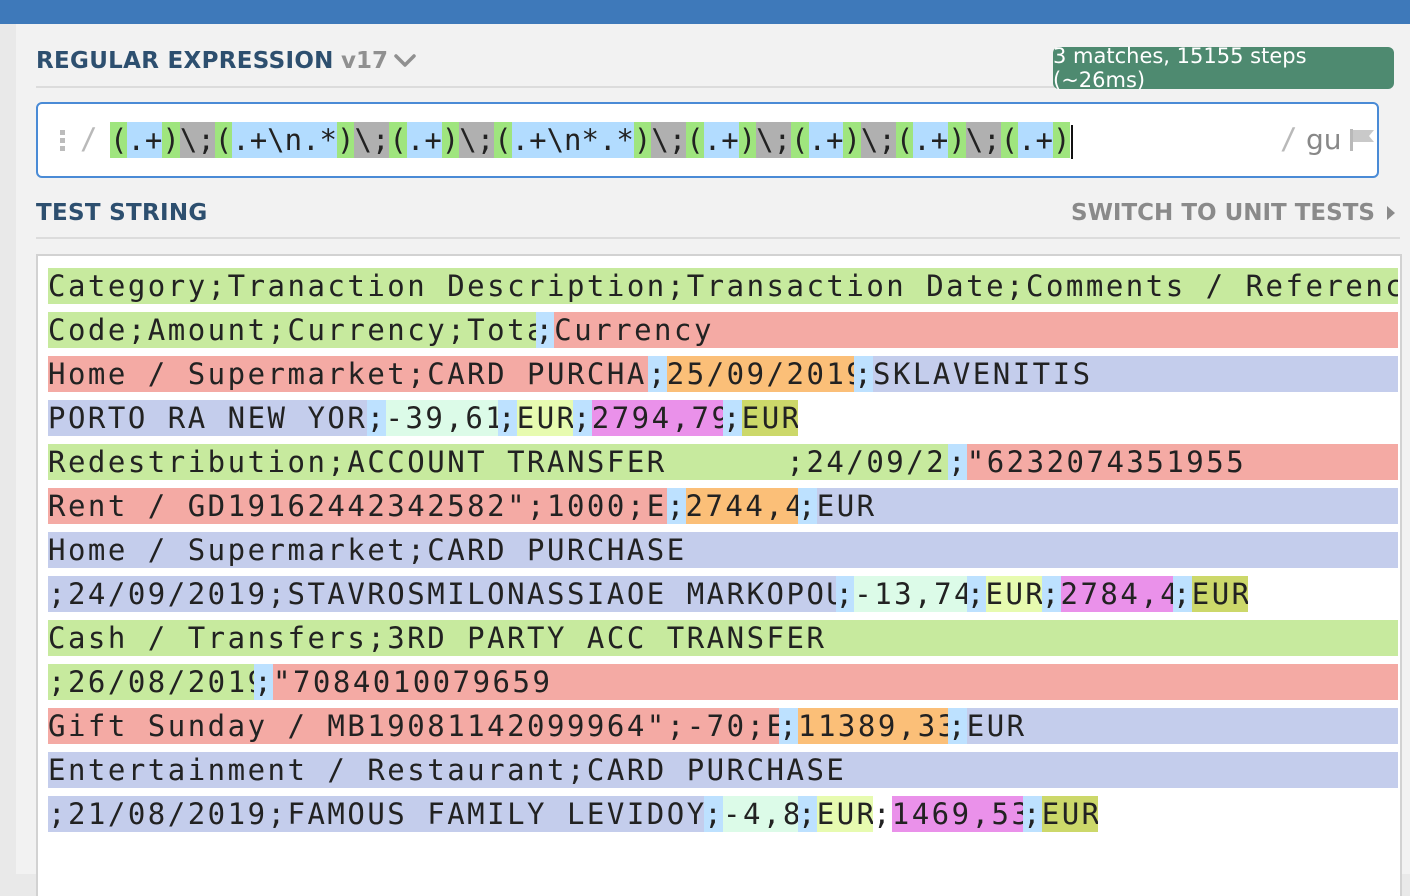  I want to click on match-segment: 2744,4, so click(741, 506).